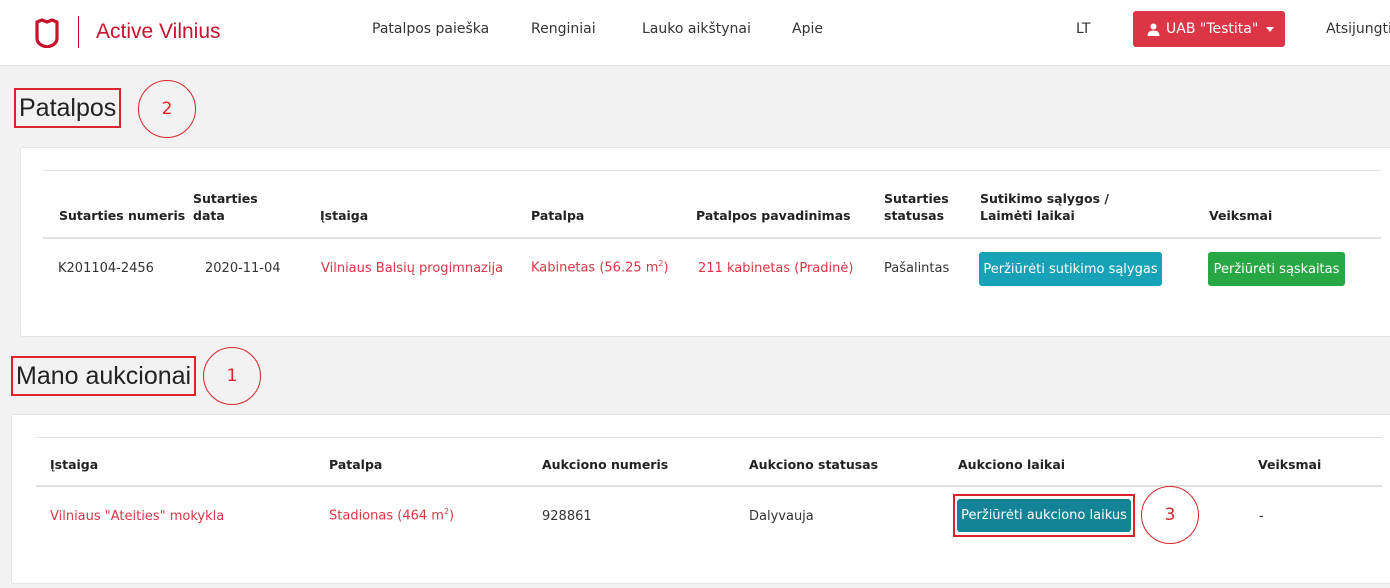  I want to click on auction-room-link: Stadionas (464 m2), so click(391, 515).